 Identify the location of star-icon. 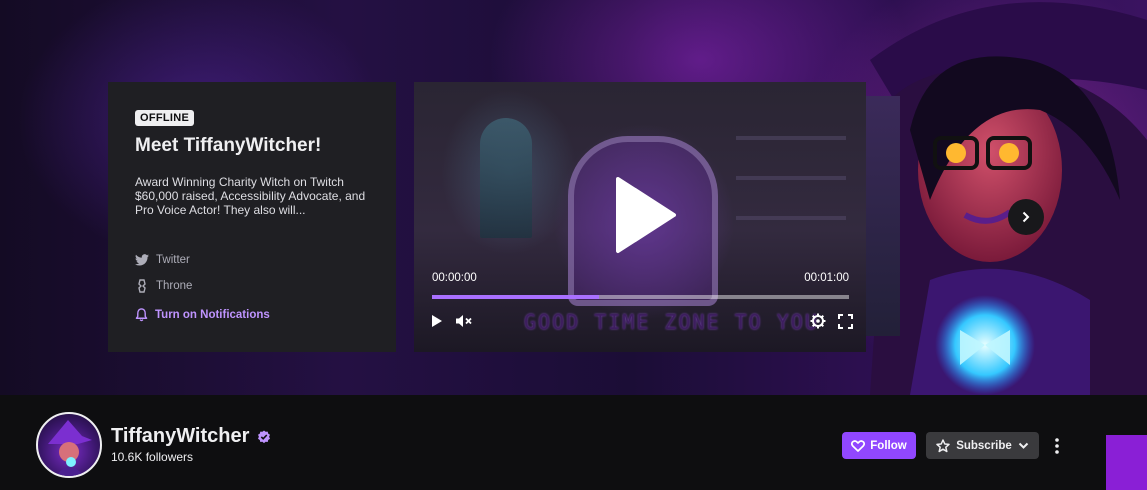
(943, 445).